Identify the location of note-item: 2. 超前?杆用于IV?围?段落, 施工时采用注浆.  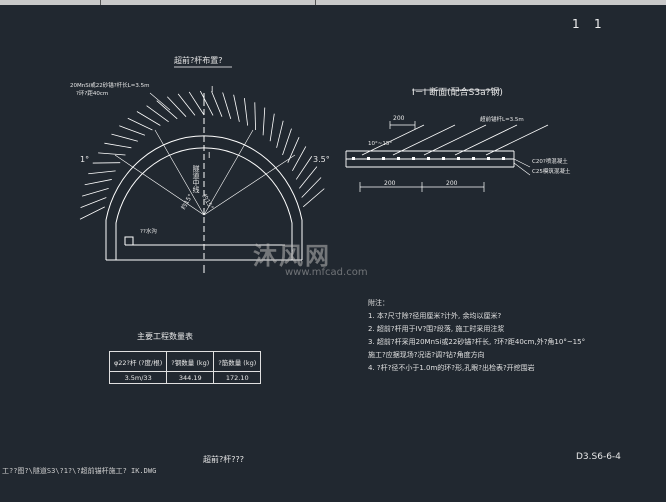
(436, 329).